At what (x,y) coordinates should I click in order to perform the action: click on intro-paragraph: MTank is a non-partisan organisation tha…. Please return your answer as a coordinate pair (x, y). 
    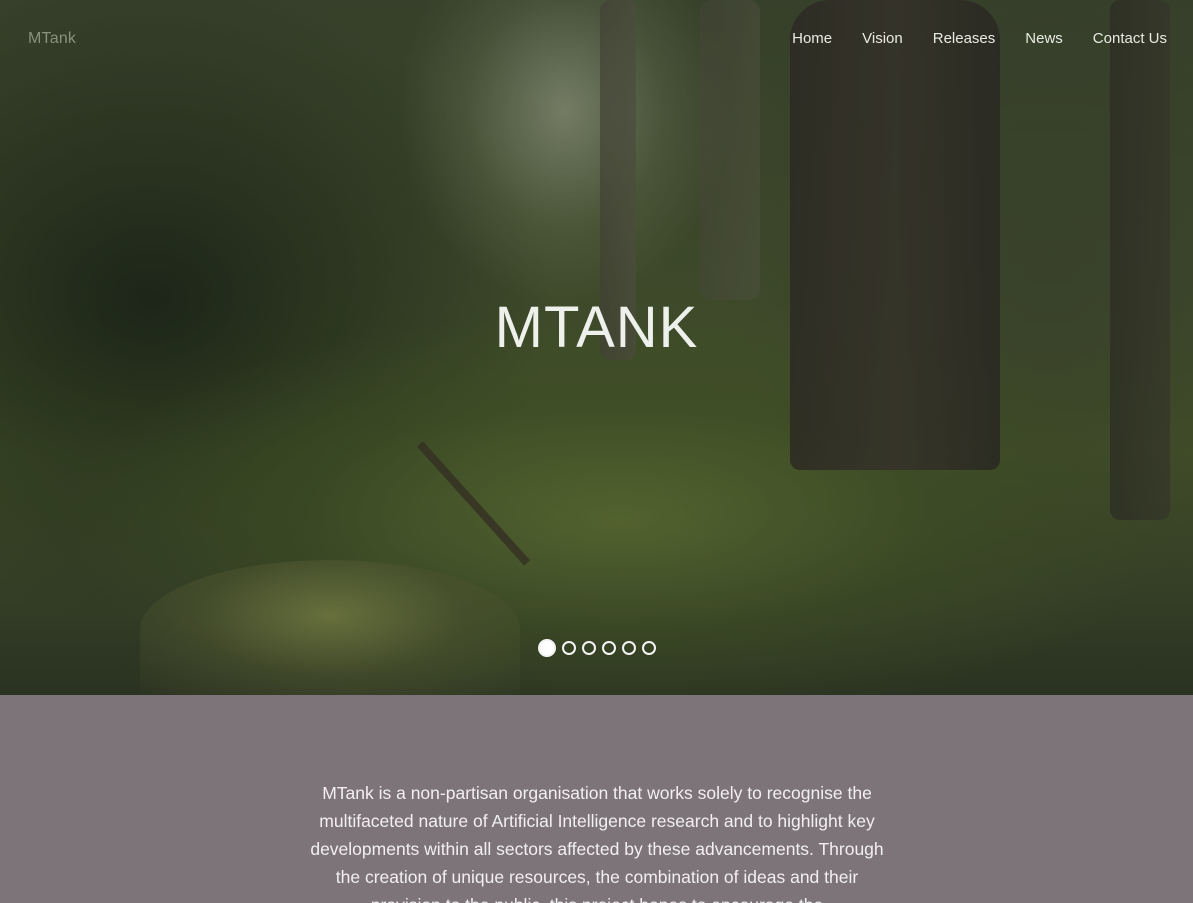
    Looking at the image, I should click on (597, 843).